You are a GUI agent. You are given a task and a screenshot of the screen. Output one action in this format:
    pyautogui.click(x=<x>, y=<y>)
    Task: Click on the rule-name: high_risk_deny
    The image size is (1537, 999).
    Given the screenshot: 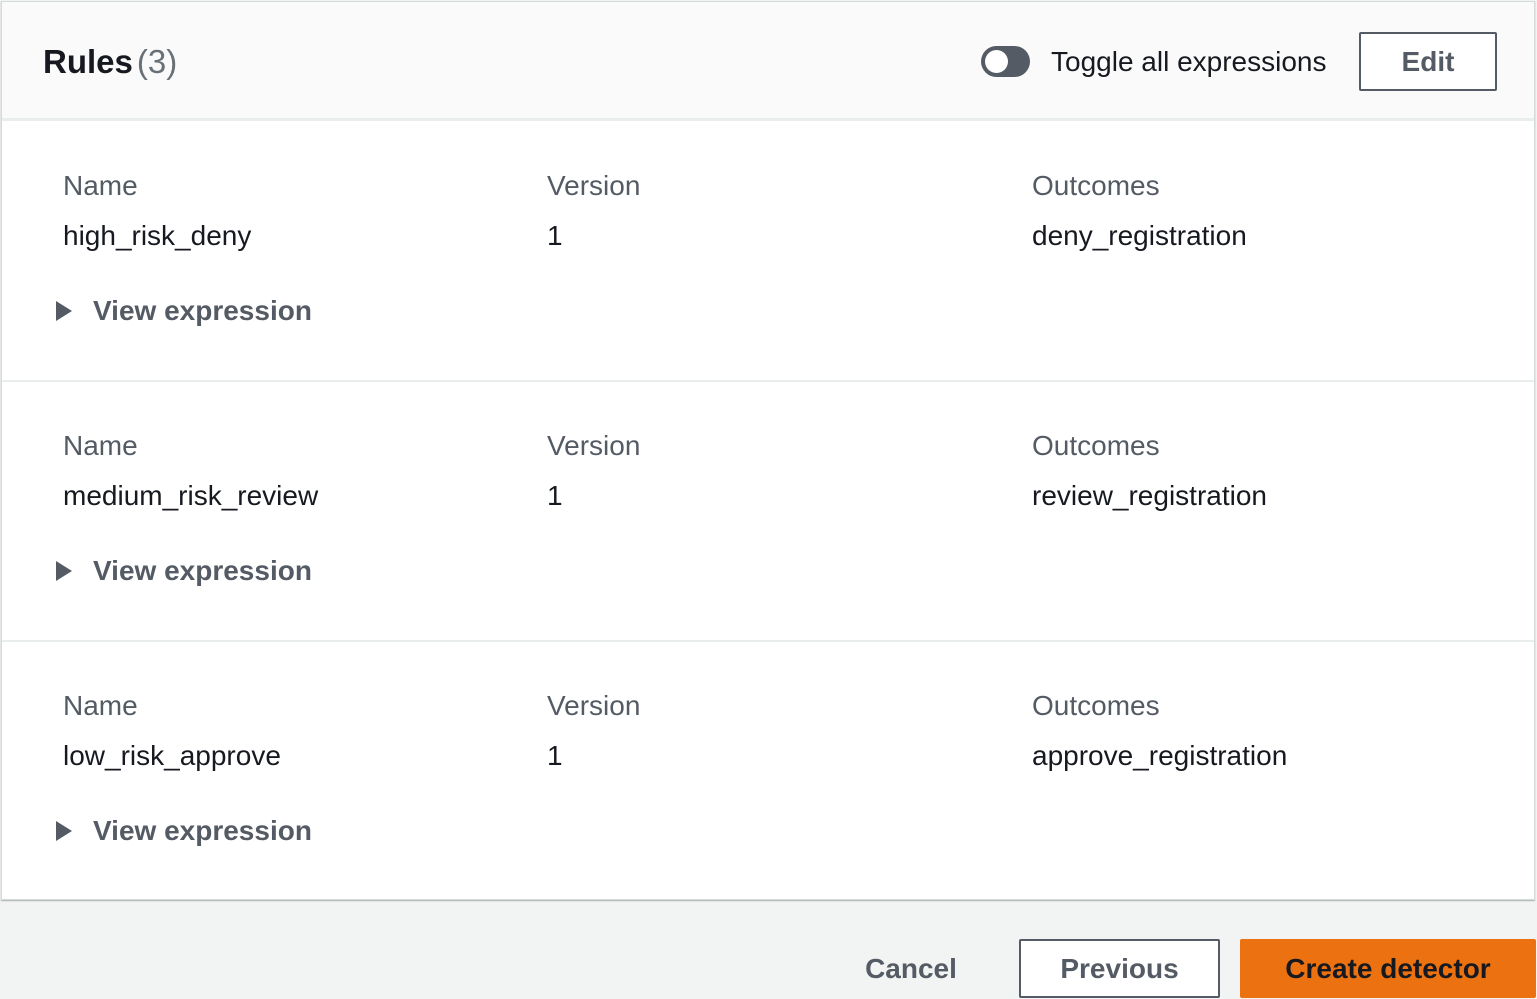 What is the action you would take?
    pyautogui.click(x=157, y=235)
    